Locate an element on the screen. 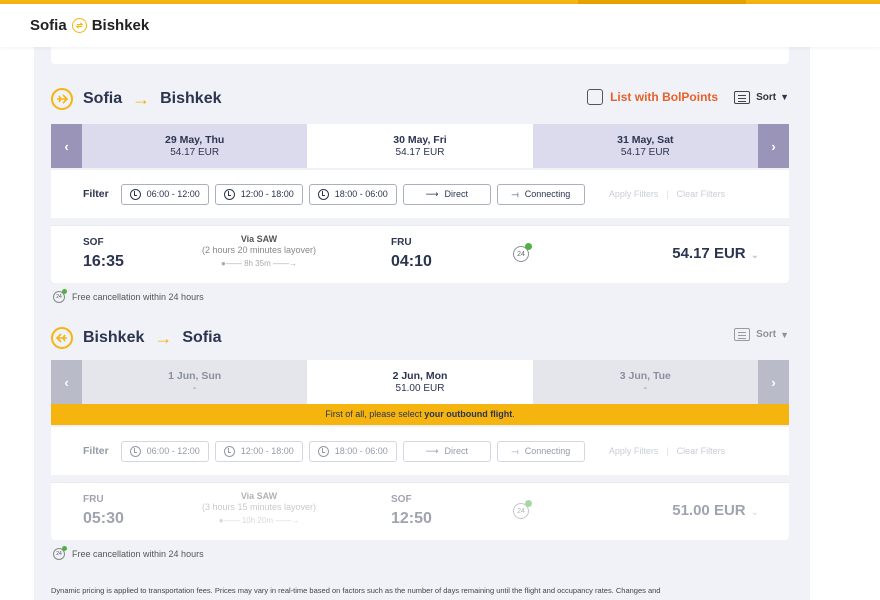 The width and height of the screenshot is (880, 600). notice-bold-text: your outbound flight is located at coordinates (468, 414).